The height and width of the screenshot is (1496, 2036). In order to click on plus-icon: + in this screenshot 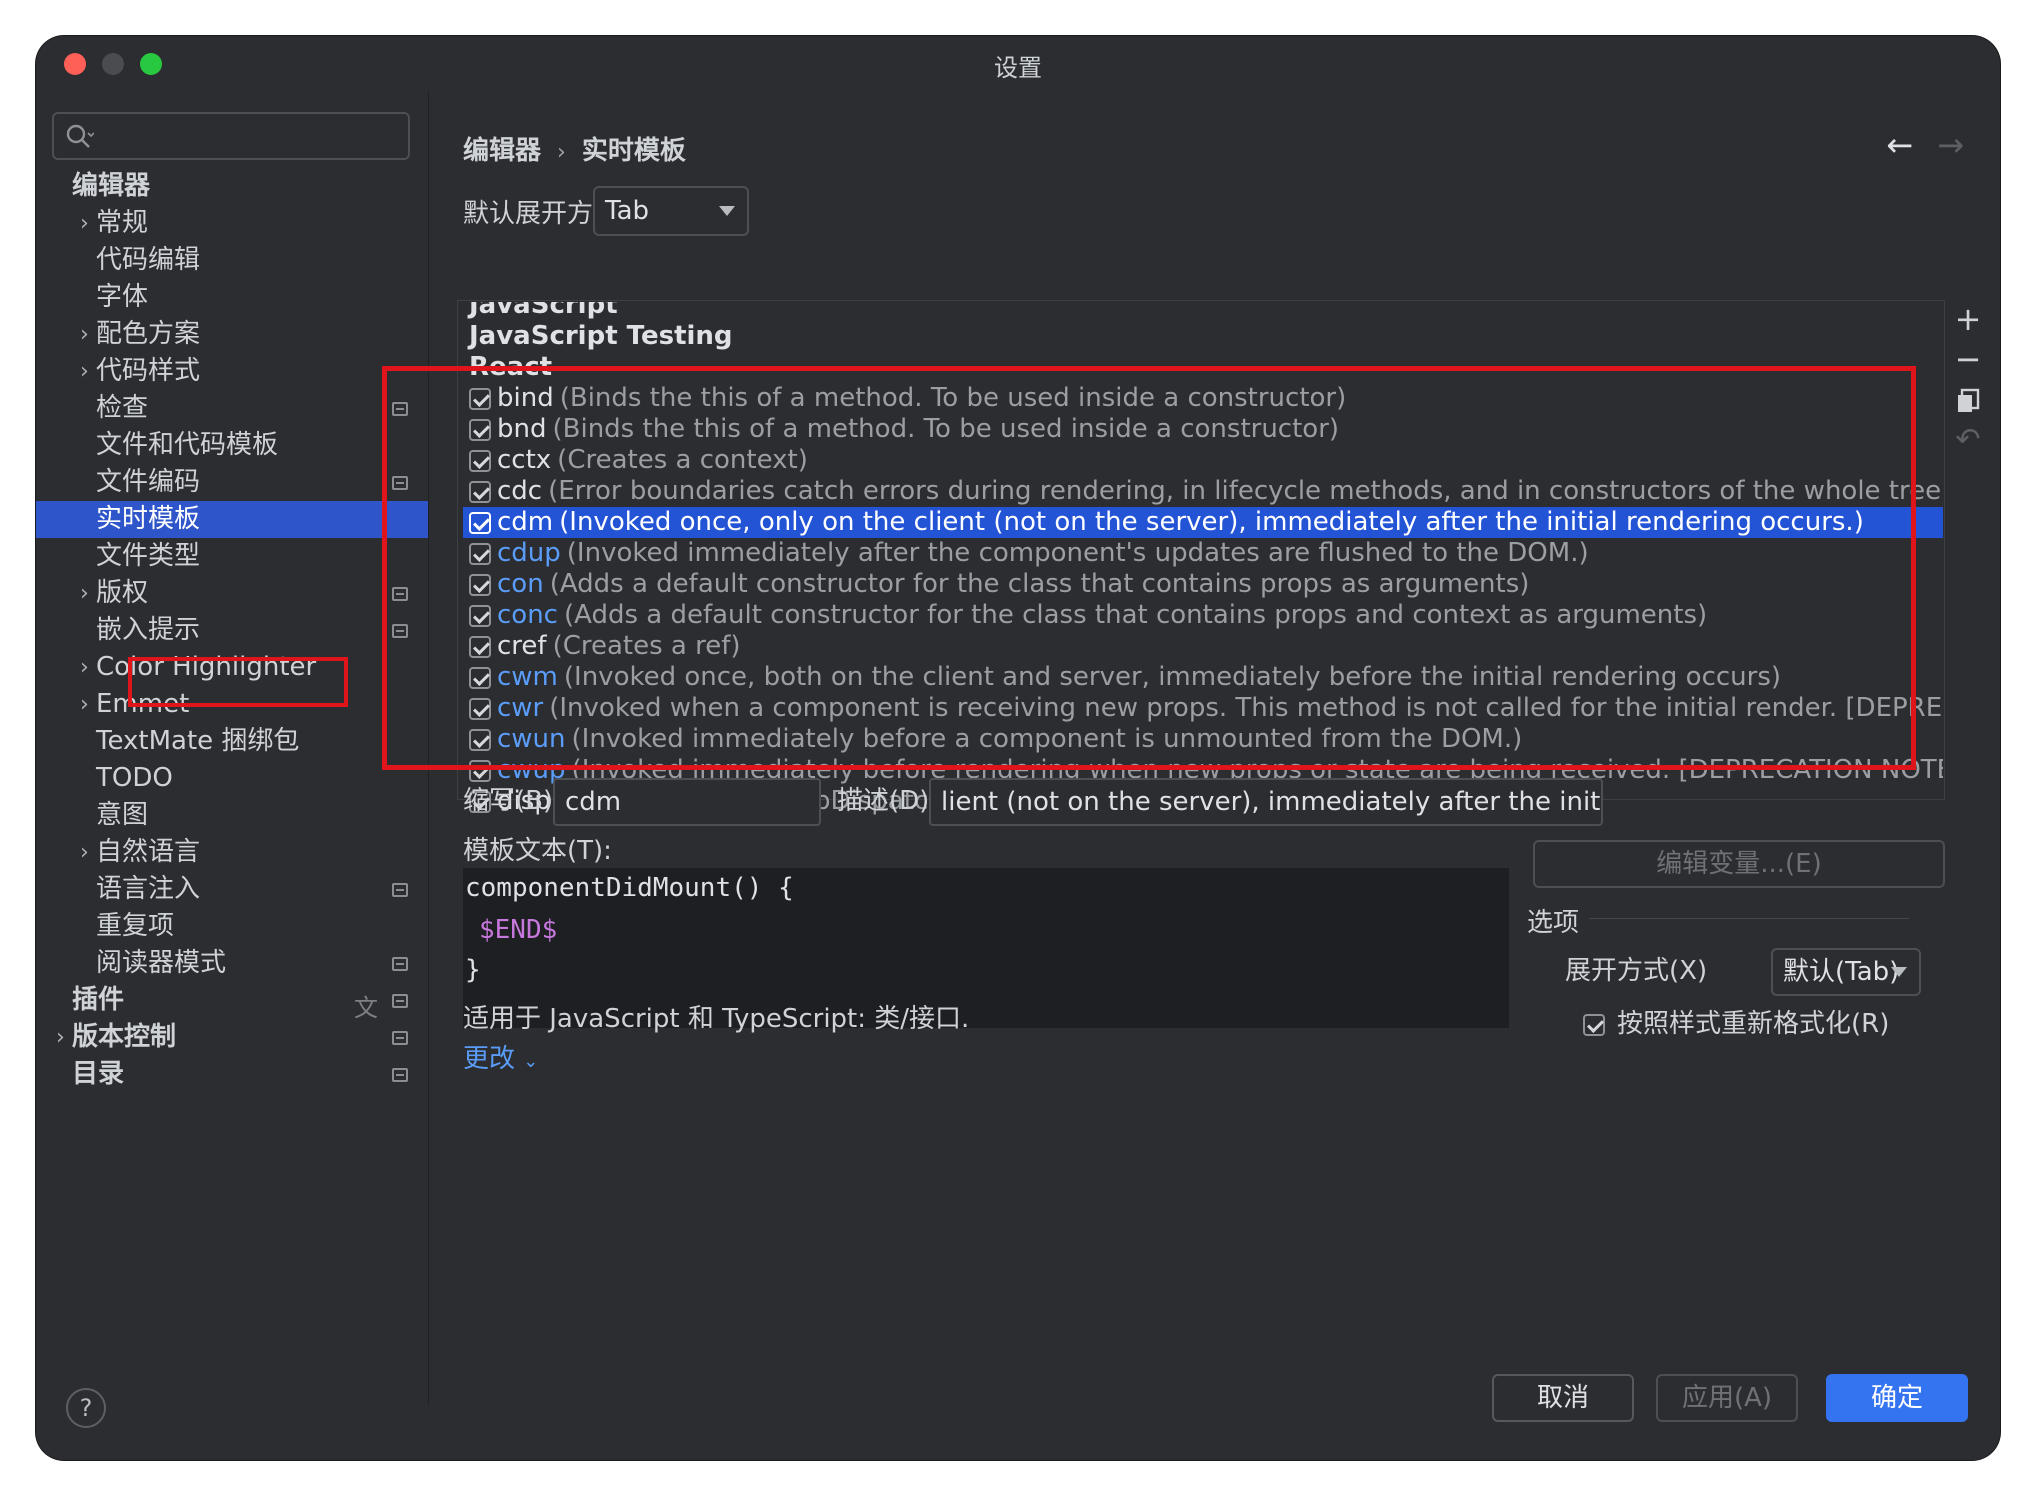, I will do `click(1968, 319)`.